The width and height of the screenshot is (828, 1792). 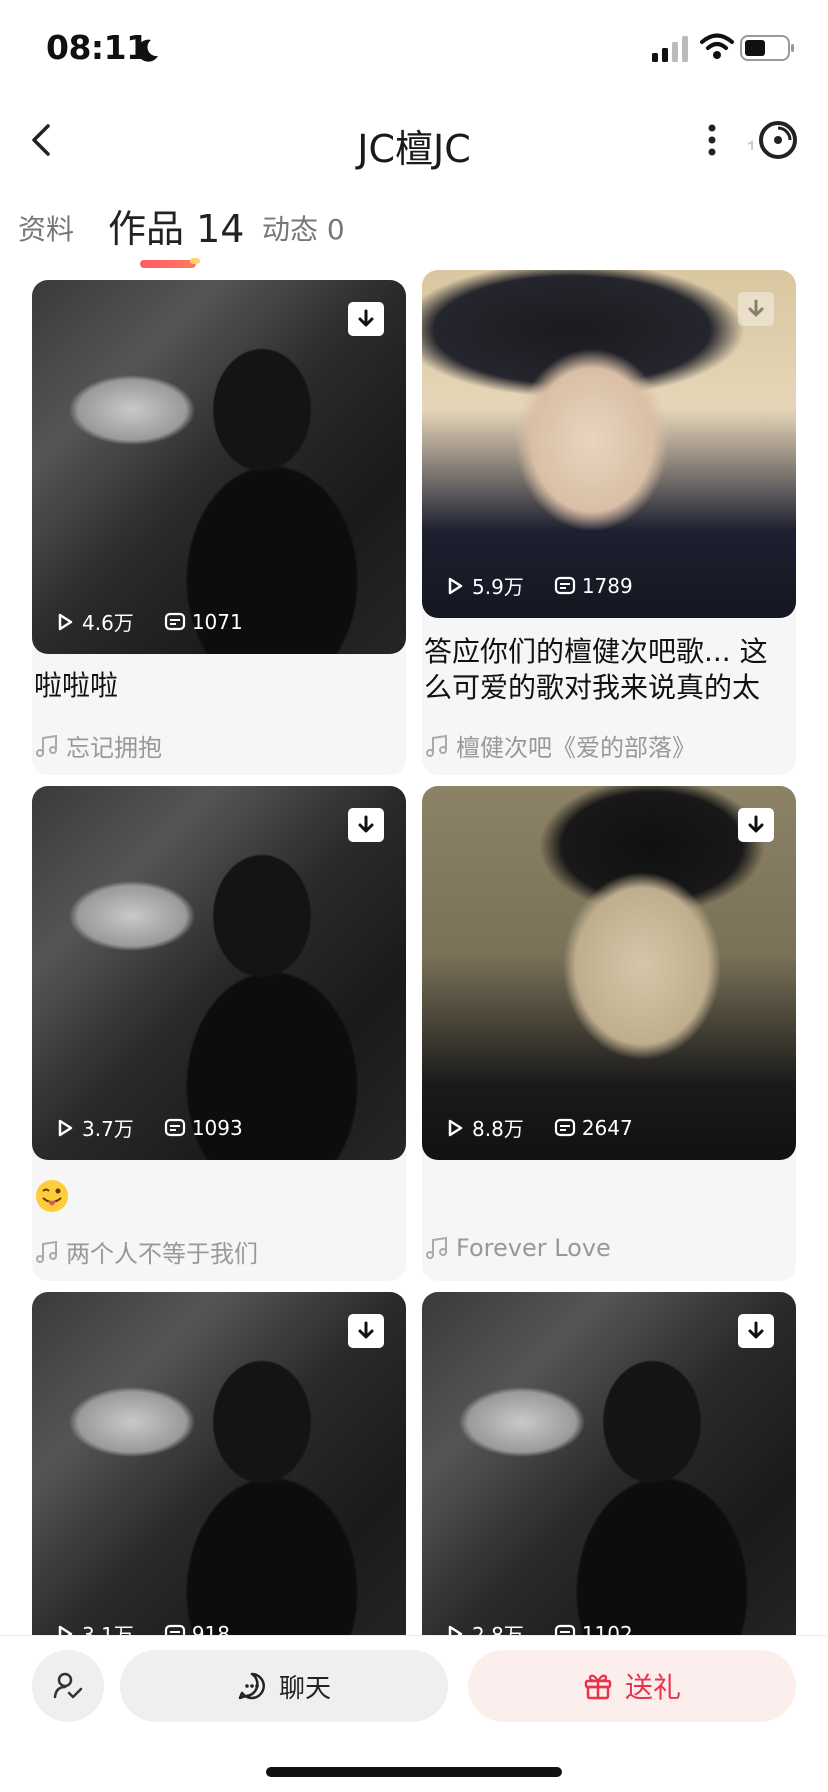 I want to click on work-thumbnail: 2.8万 1102, so click(x=609, y=1463).